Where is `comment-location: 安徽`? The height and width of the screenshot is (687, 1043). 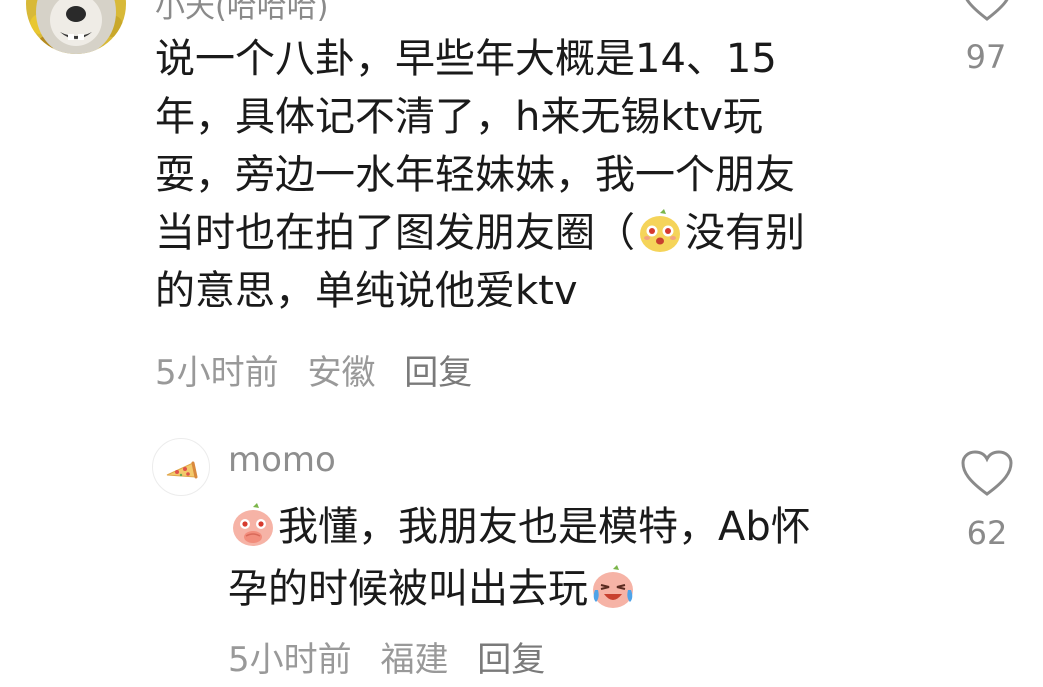
comment-location: 安徽 is located at coordinates (341, 373).